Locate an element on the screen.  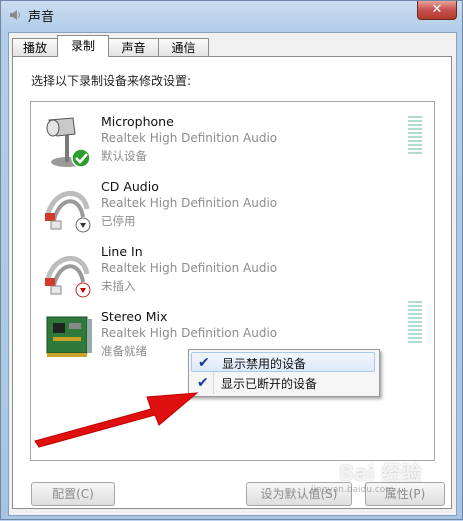
baidu-watermark: Bai 经验 is located at coordinates (380, 473).